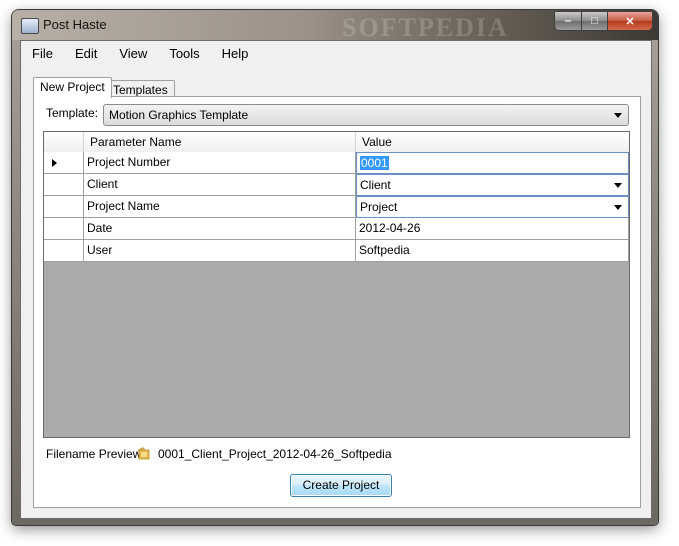 This screenshot has height=546, width=679. What do you see at coordinates (336, 54) in the screenshot?
I see `menu-bar: File Edit View Tools Help` at bounding box center [336, 54].